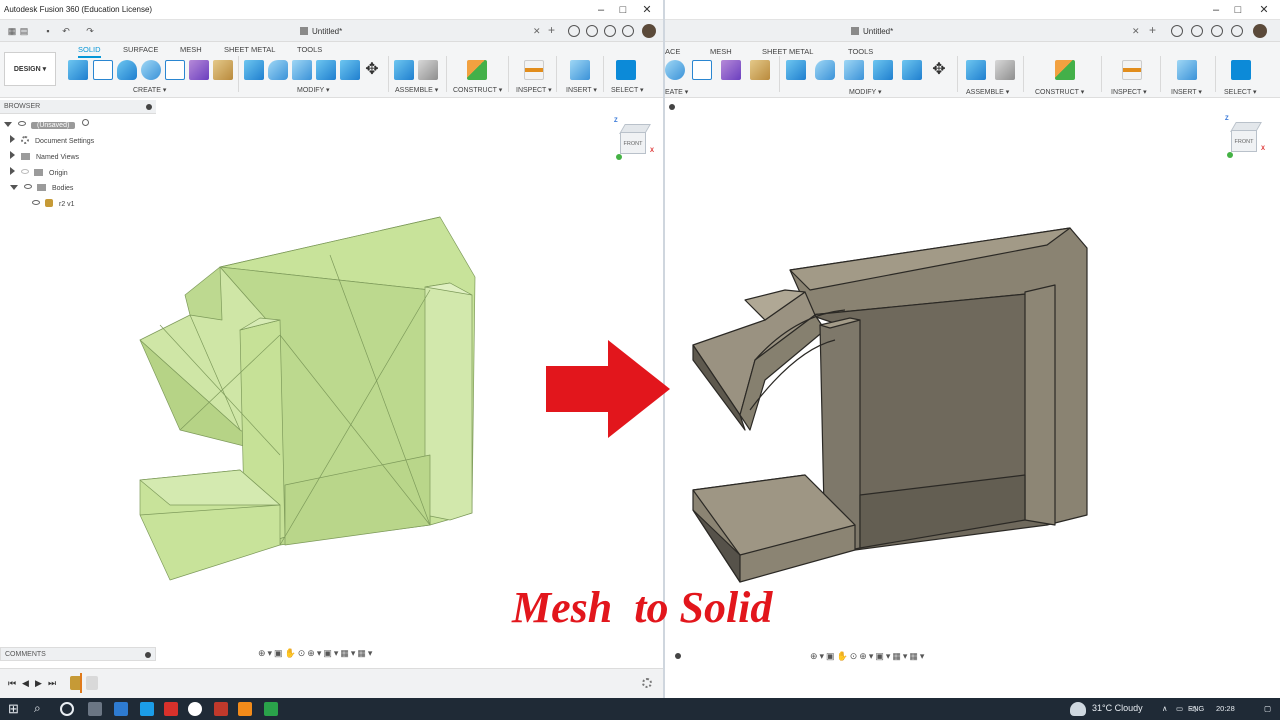 This screenshot has width=1280, height=720. What do you see at coordinates (1065, 70) in the screenshot?
I see `offset-plane-icon` at bounding box center [1065, 70].